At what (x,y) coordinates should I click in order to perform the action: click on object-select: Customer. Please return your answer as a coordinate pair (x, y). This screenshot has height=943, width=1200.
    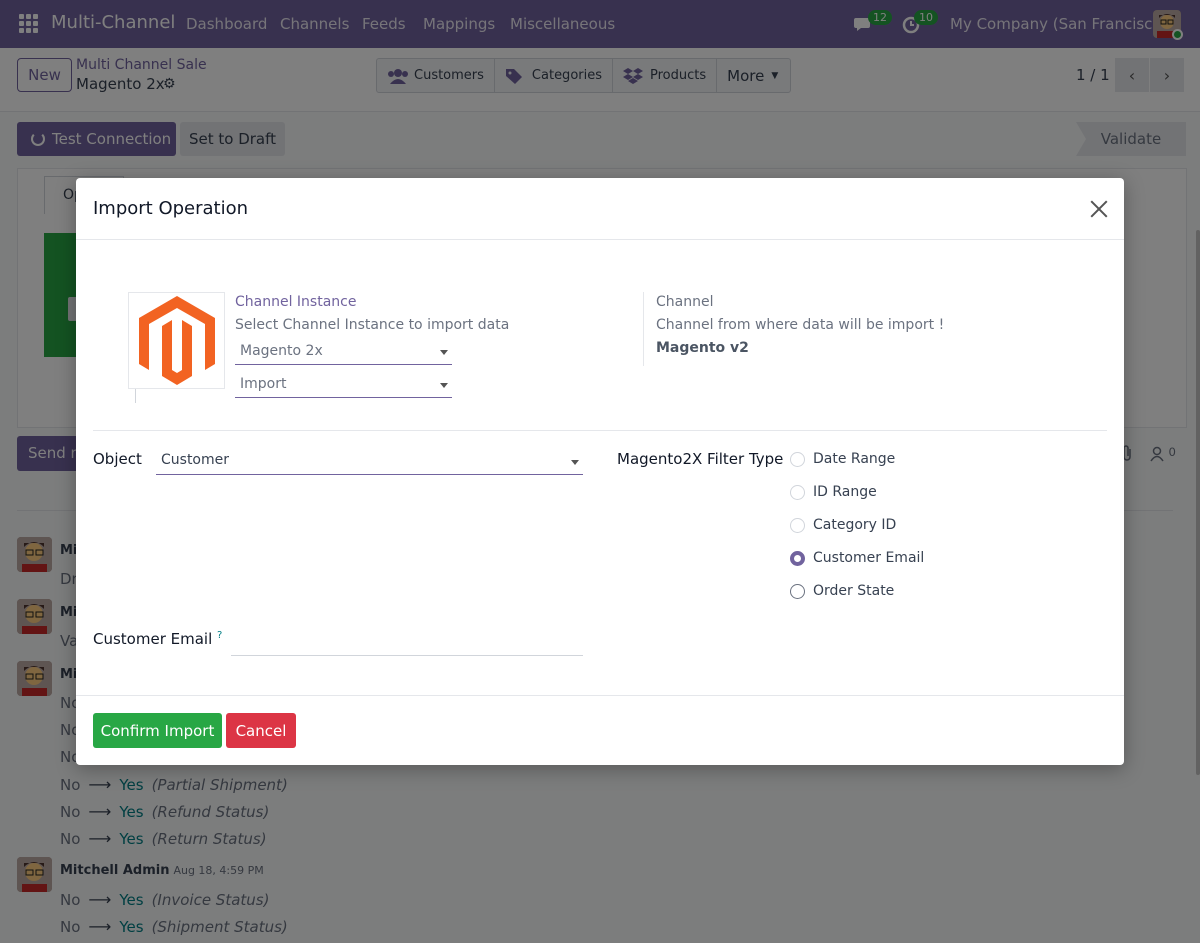
    Looking at the image, I should click on (369, 462).